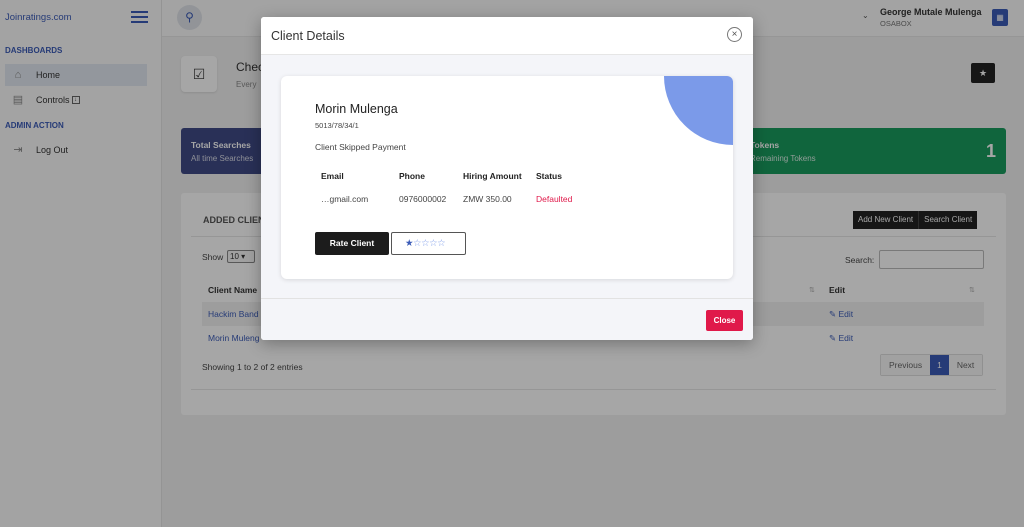 Image resolution: width=1024 pixels, height=527 pixels. Describe the element at coordinates (492, 176) in the screenshot. I see `header-hiring-amount: Hiring Amount` at that location.